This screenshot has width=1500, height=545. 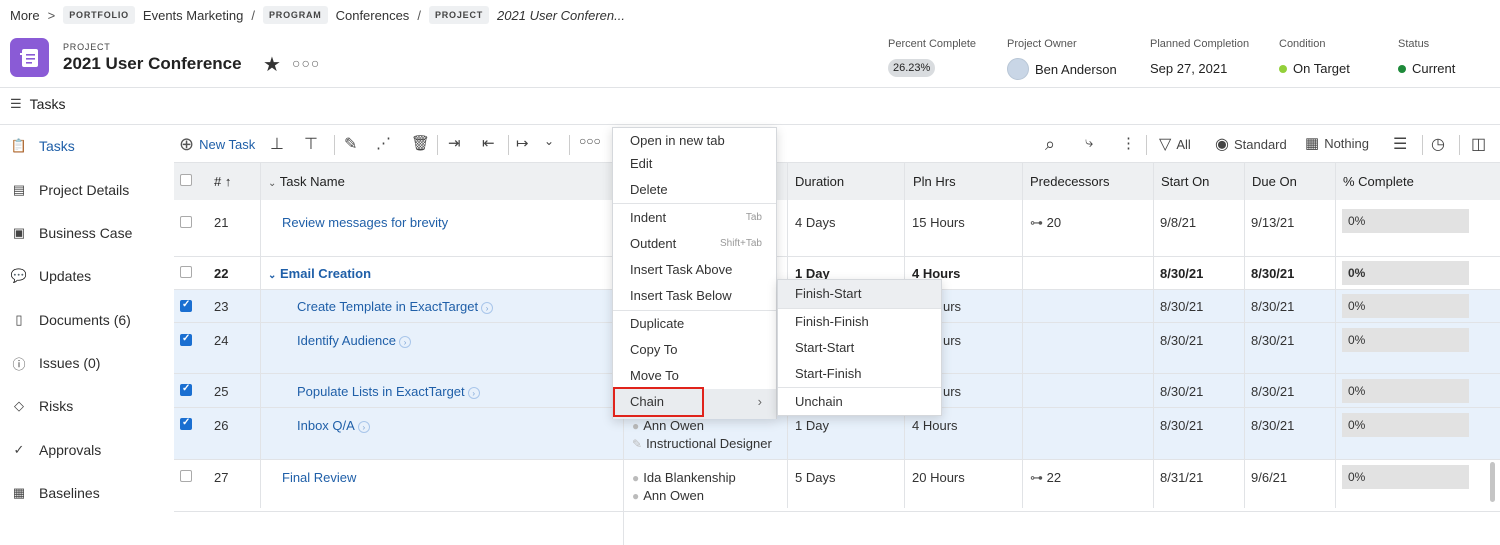 I want to click on assignee-role: ✎ Instructional Designer, so click(x=702, y=443).